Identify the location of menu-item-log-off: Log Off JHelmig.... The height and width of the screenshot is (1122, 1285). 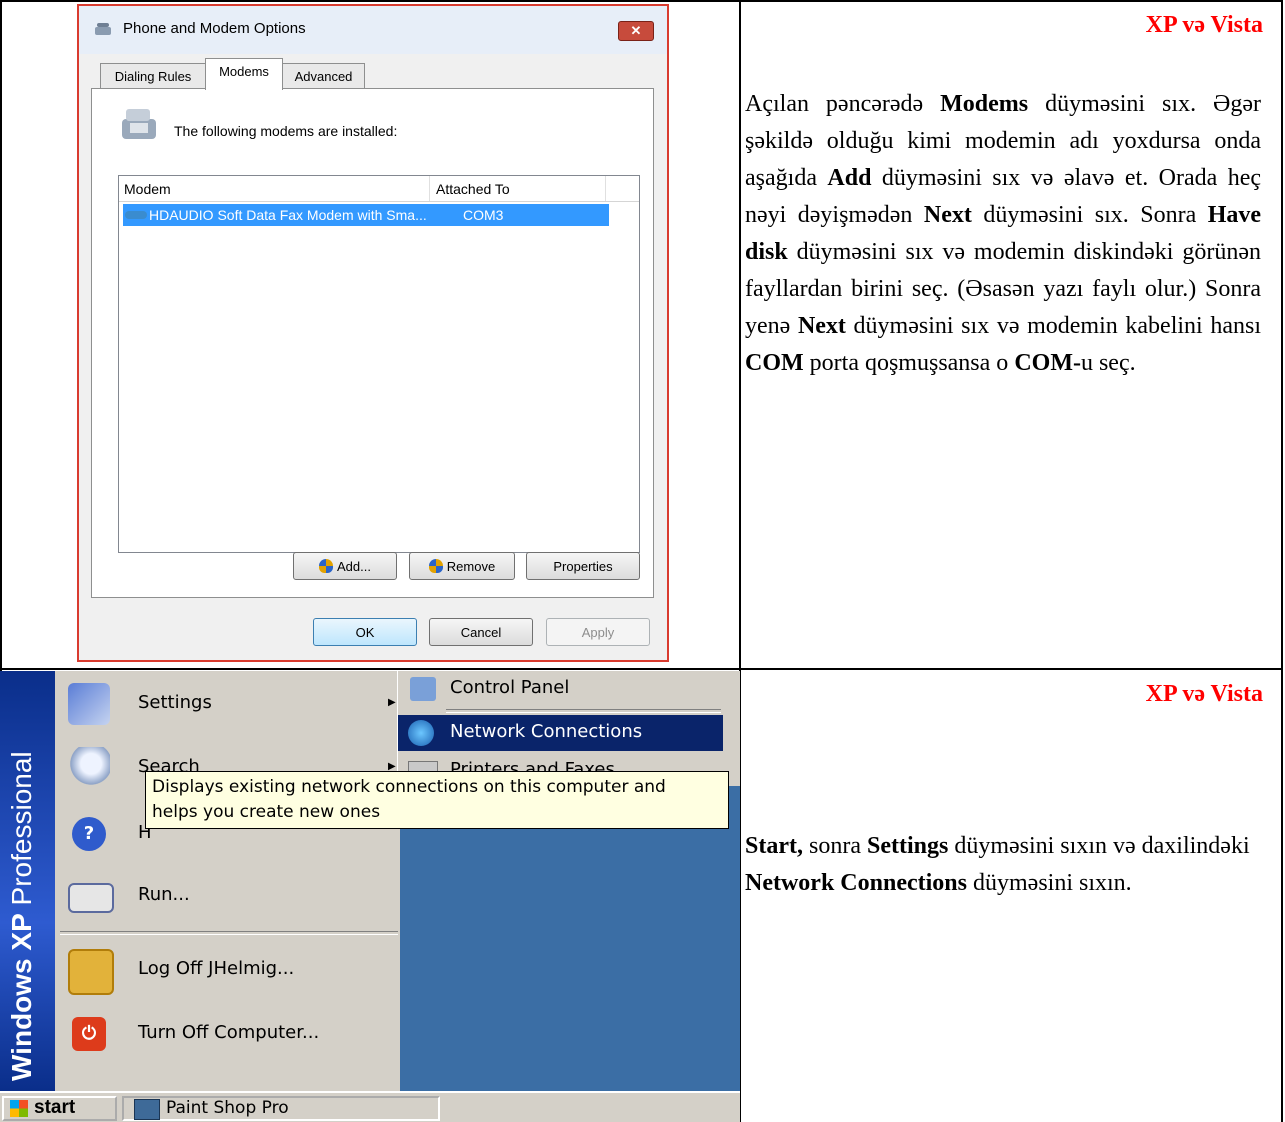
(230, 971).